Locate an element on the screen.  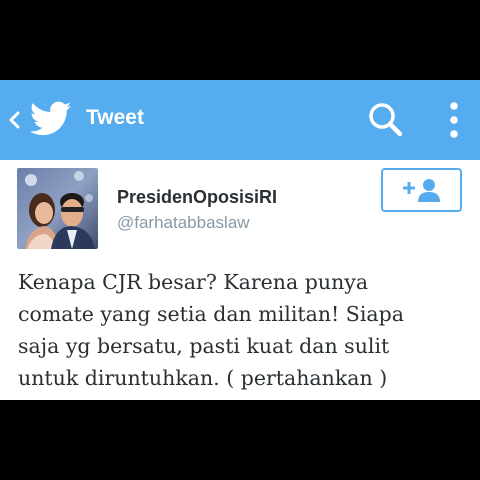
profile-photo is located at coordinates (57, 208).